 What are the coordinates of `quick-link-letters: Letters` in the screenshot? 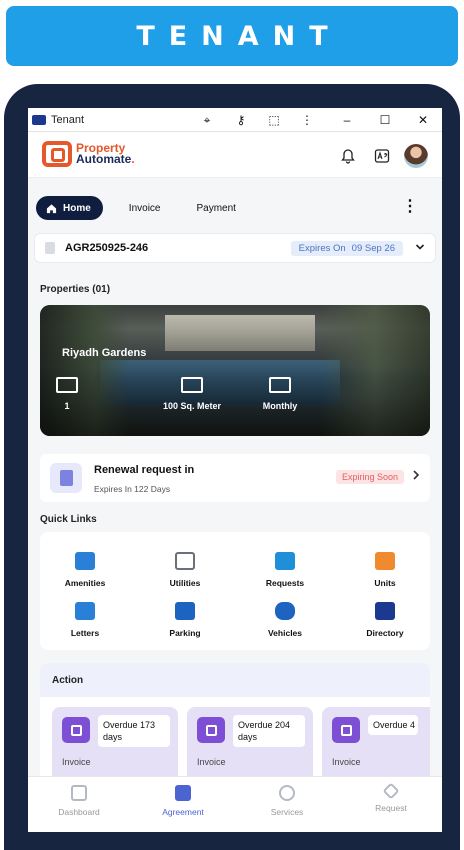 It's located at (85, 620).